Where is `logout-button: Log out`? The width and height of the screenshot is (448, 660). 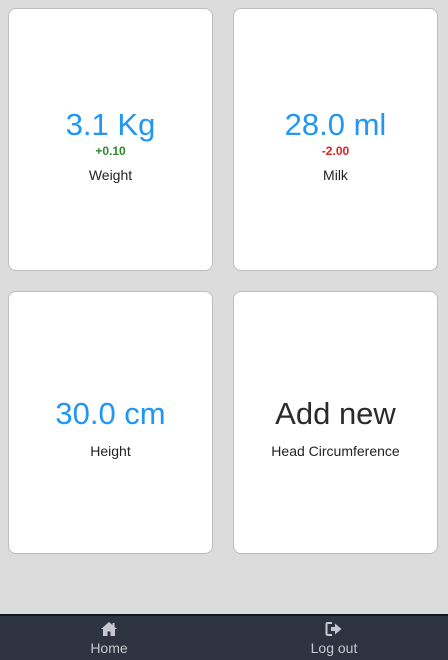 logout-button: Log out is located at coordinates (334, 638).